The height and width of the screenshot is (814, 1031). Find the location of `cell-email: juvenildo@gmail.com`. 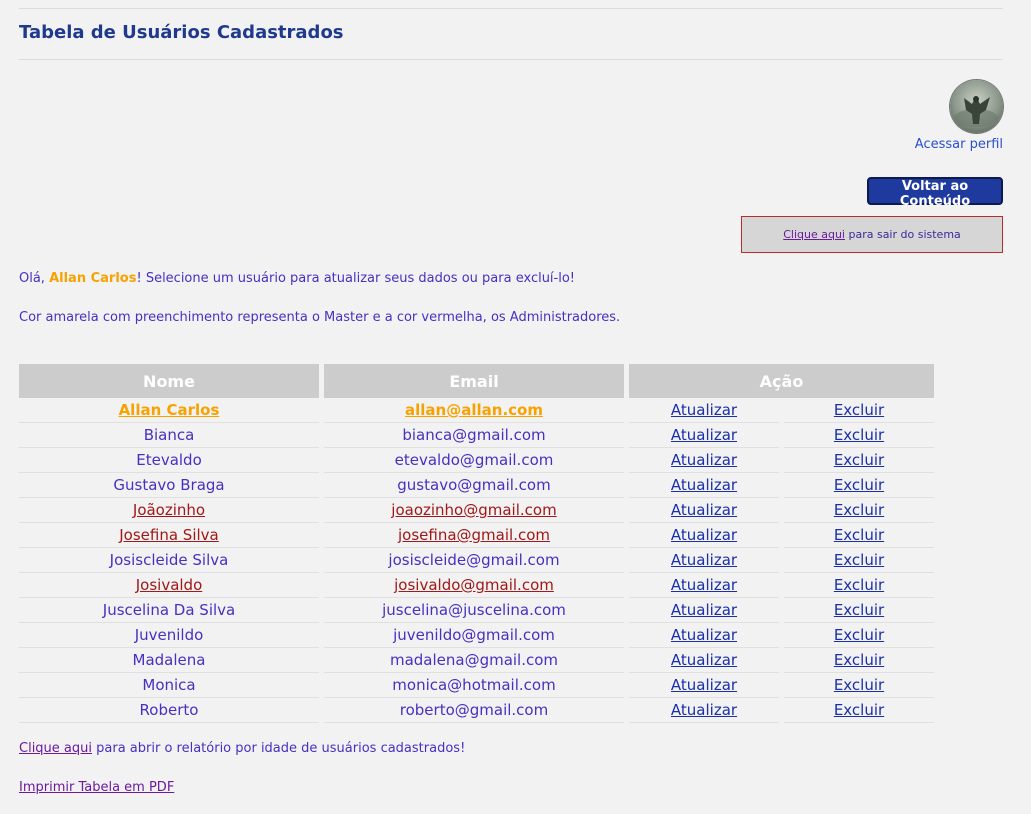

cell-email: juvenildo@gmail.com is located at coordinates (474, 635).